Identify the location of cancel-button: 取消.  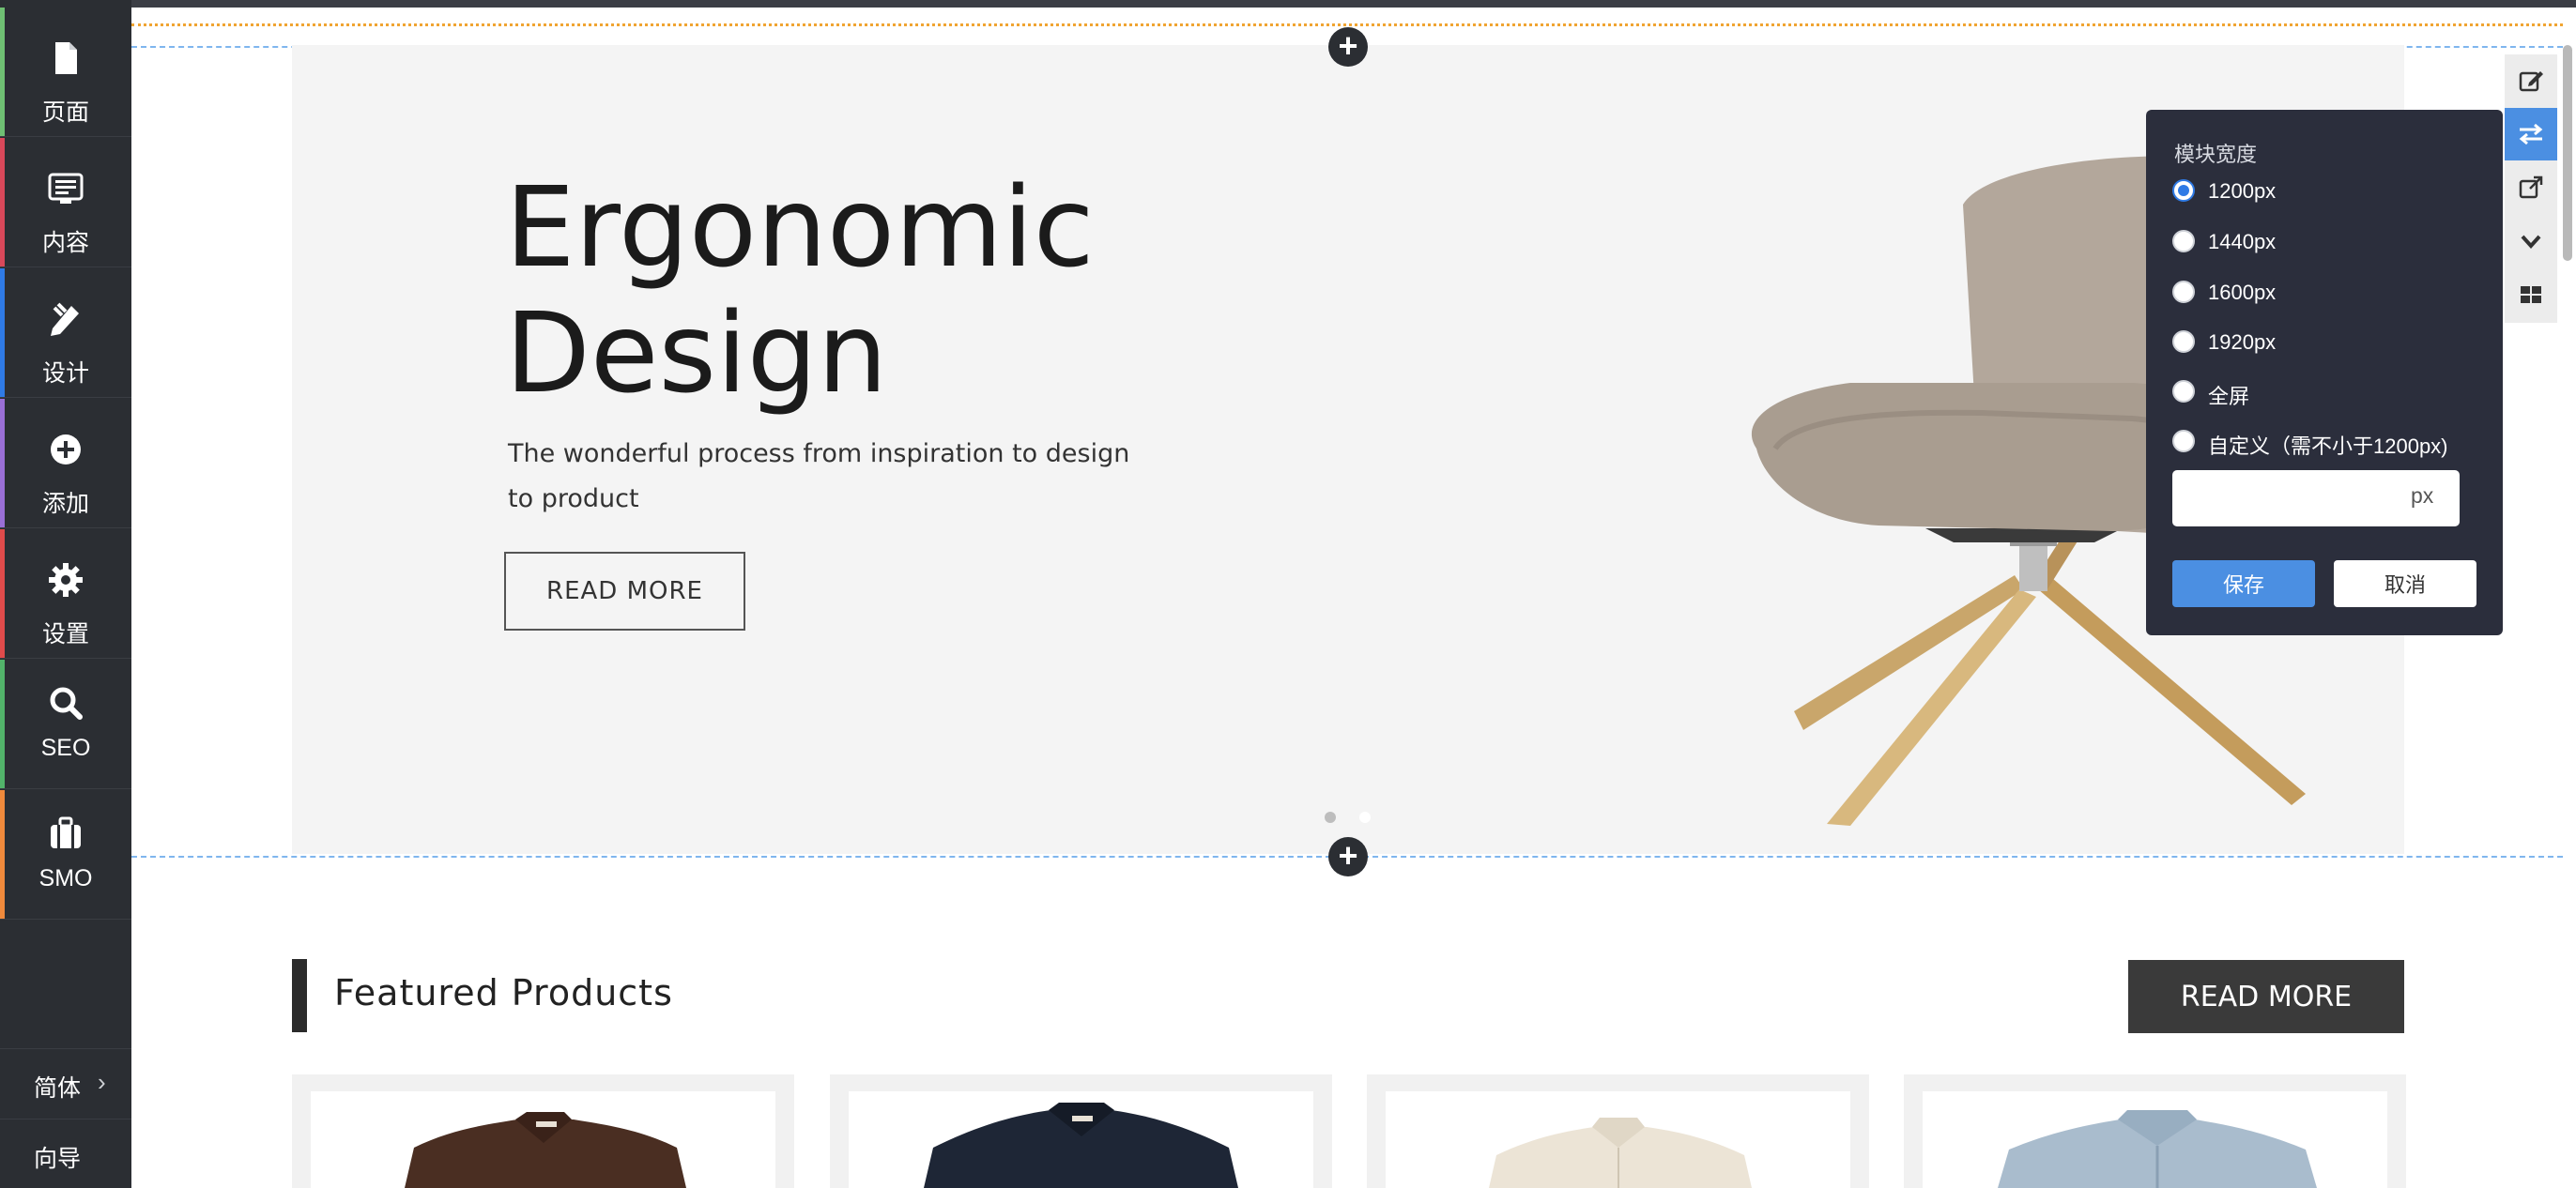
(2405, 584).